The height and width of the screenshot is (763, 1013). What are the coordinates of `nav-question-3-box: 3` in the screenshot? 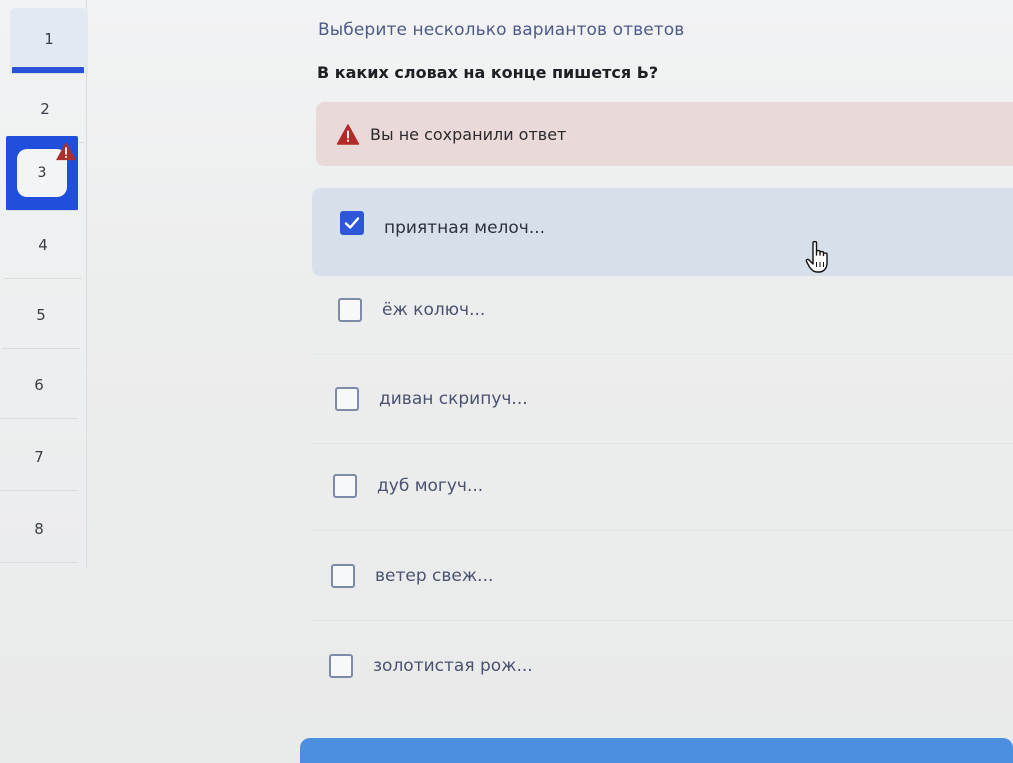 It's located at (46, 169).